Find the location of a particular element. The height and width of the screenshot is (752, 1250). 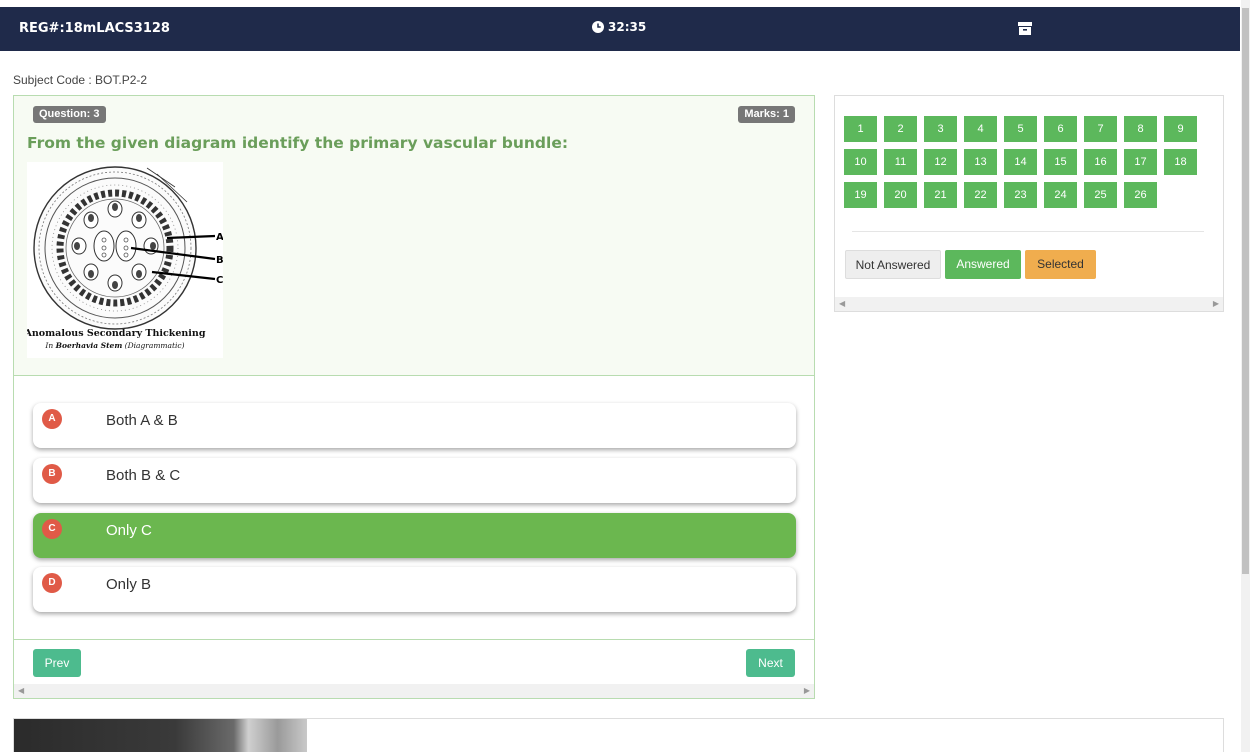

navigator-divider is located at coordinates (1028, 231).